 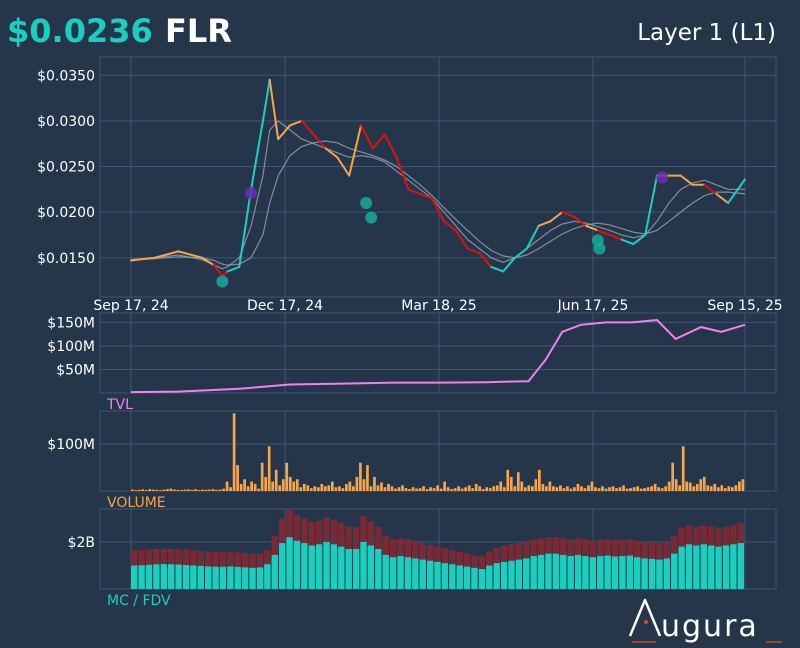 I want to click on brand-name: ugura, so click(x=710, y=626).